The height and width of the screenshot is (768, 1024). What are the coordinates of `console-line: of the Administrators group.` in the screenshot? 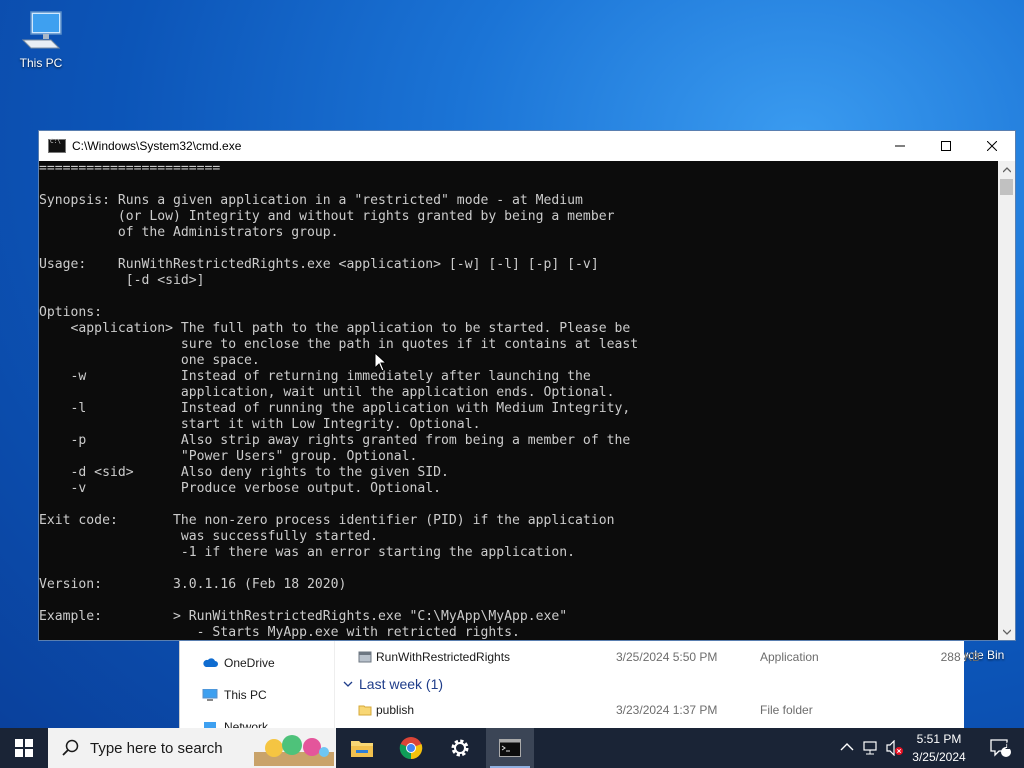 It's located at (189, 232).